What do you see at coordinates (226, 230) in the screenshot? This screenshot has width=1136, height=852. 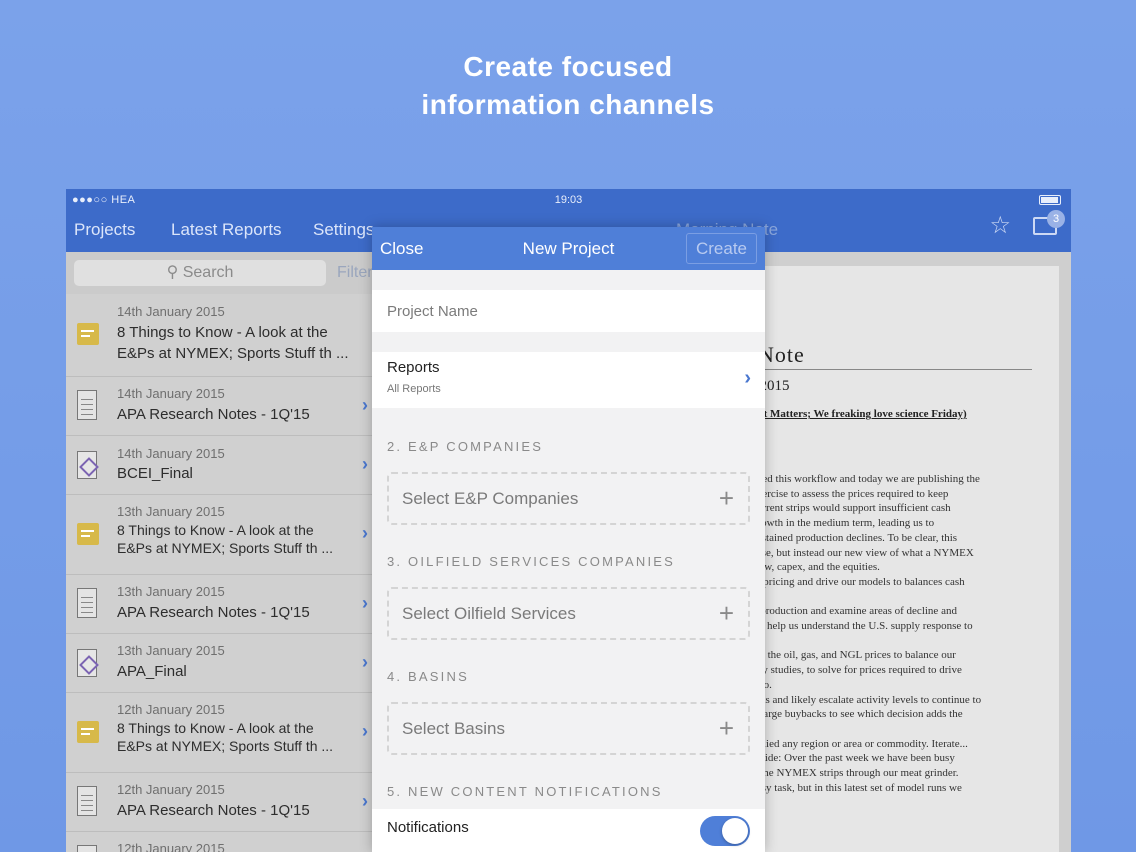 I see `tab-latest-reports: Latest Reports` at bounding box center [226, 230].